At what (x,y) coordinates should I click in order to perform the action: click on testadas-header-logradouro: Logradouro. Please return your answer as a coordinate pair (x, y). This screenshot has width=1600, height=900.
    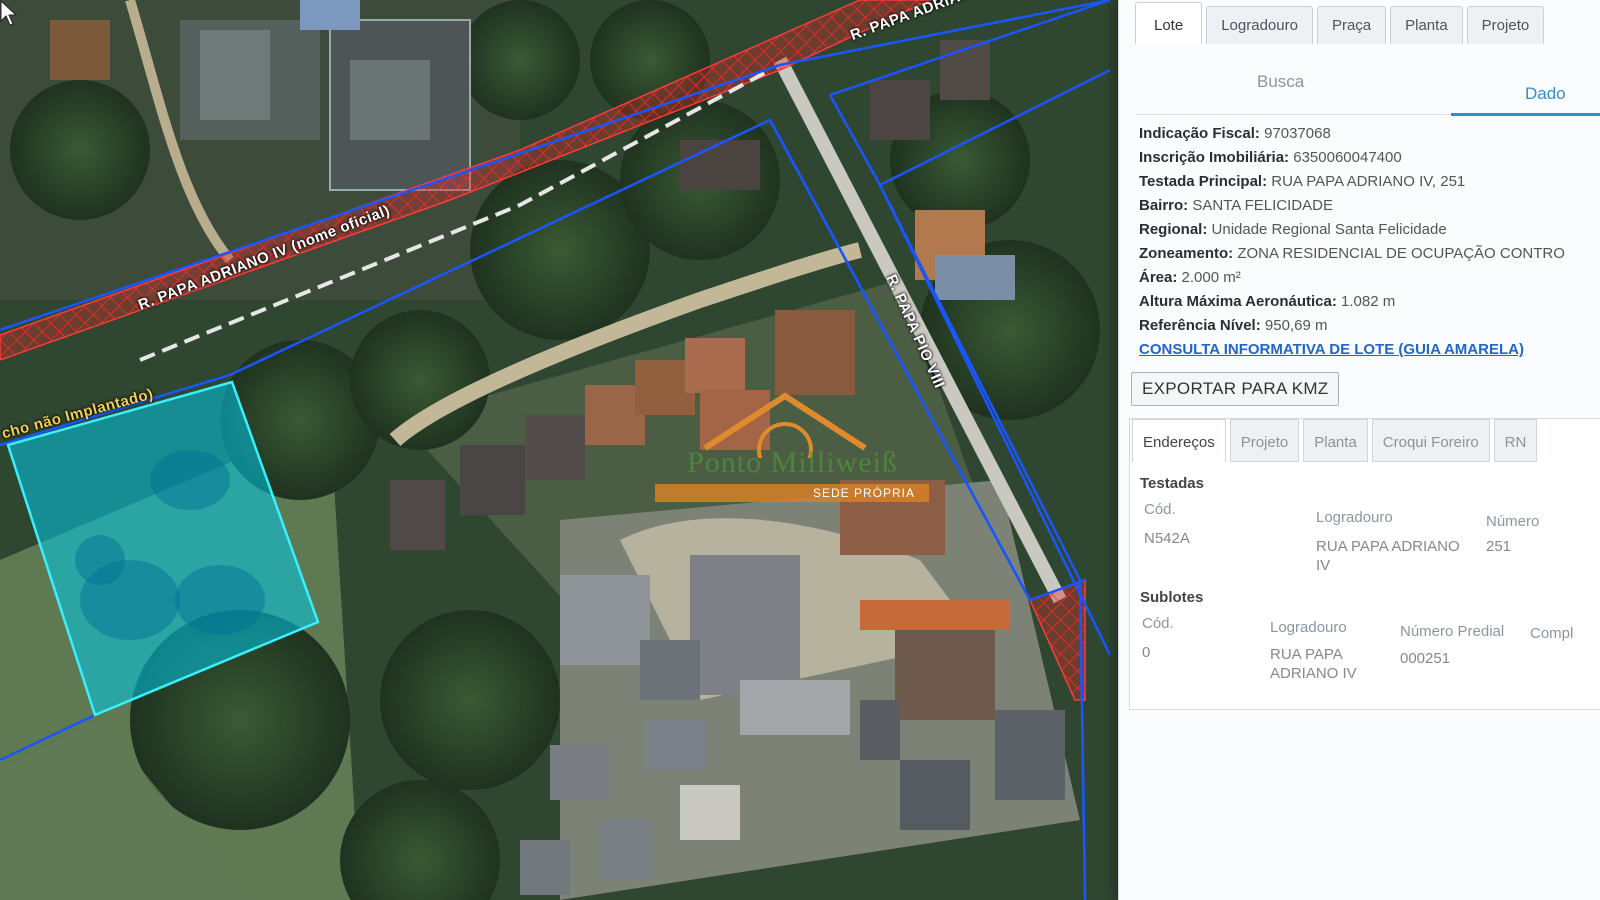
    Looking at the image, I should click on (1354, 517).